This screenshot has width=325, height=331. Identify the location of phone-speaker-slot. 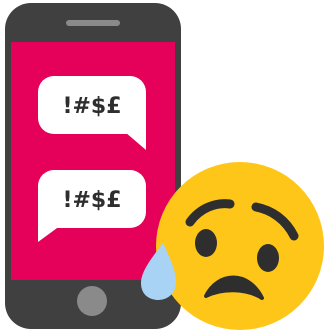
(93, 23).